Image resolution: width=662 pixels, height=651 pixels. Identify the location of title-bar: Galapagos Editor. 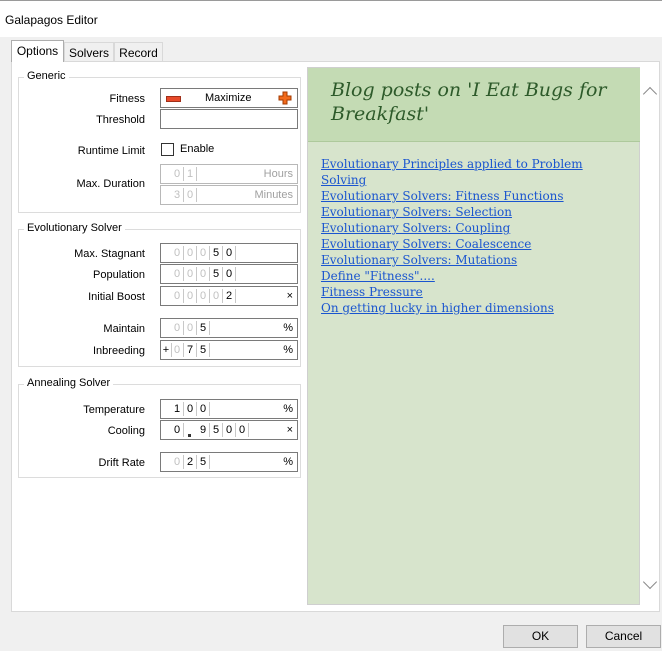
(331, 18).